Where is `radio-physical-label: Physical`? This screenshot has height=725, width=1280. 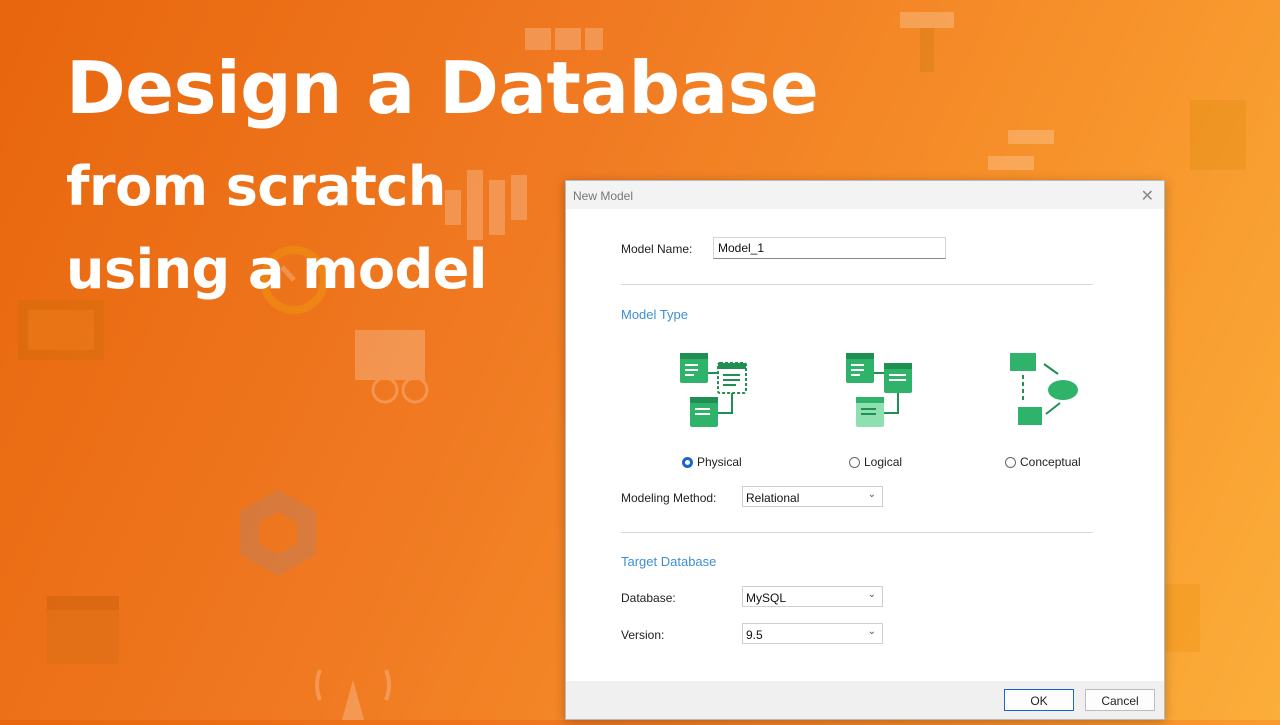 radio-physical-label: Physical is located at coordinates (719, 462).